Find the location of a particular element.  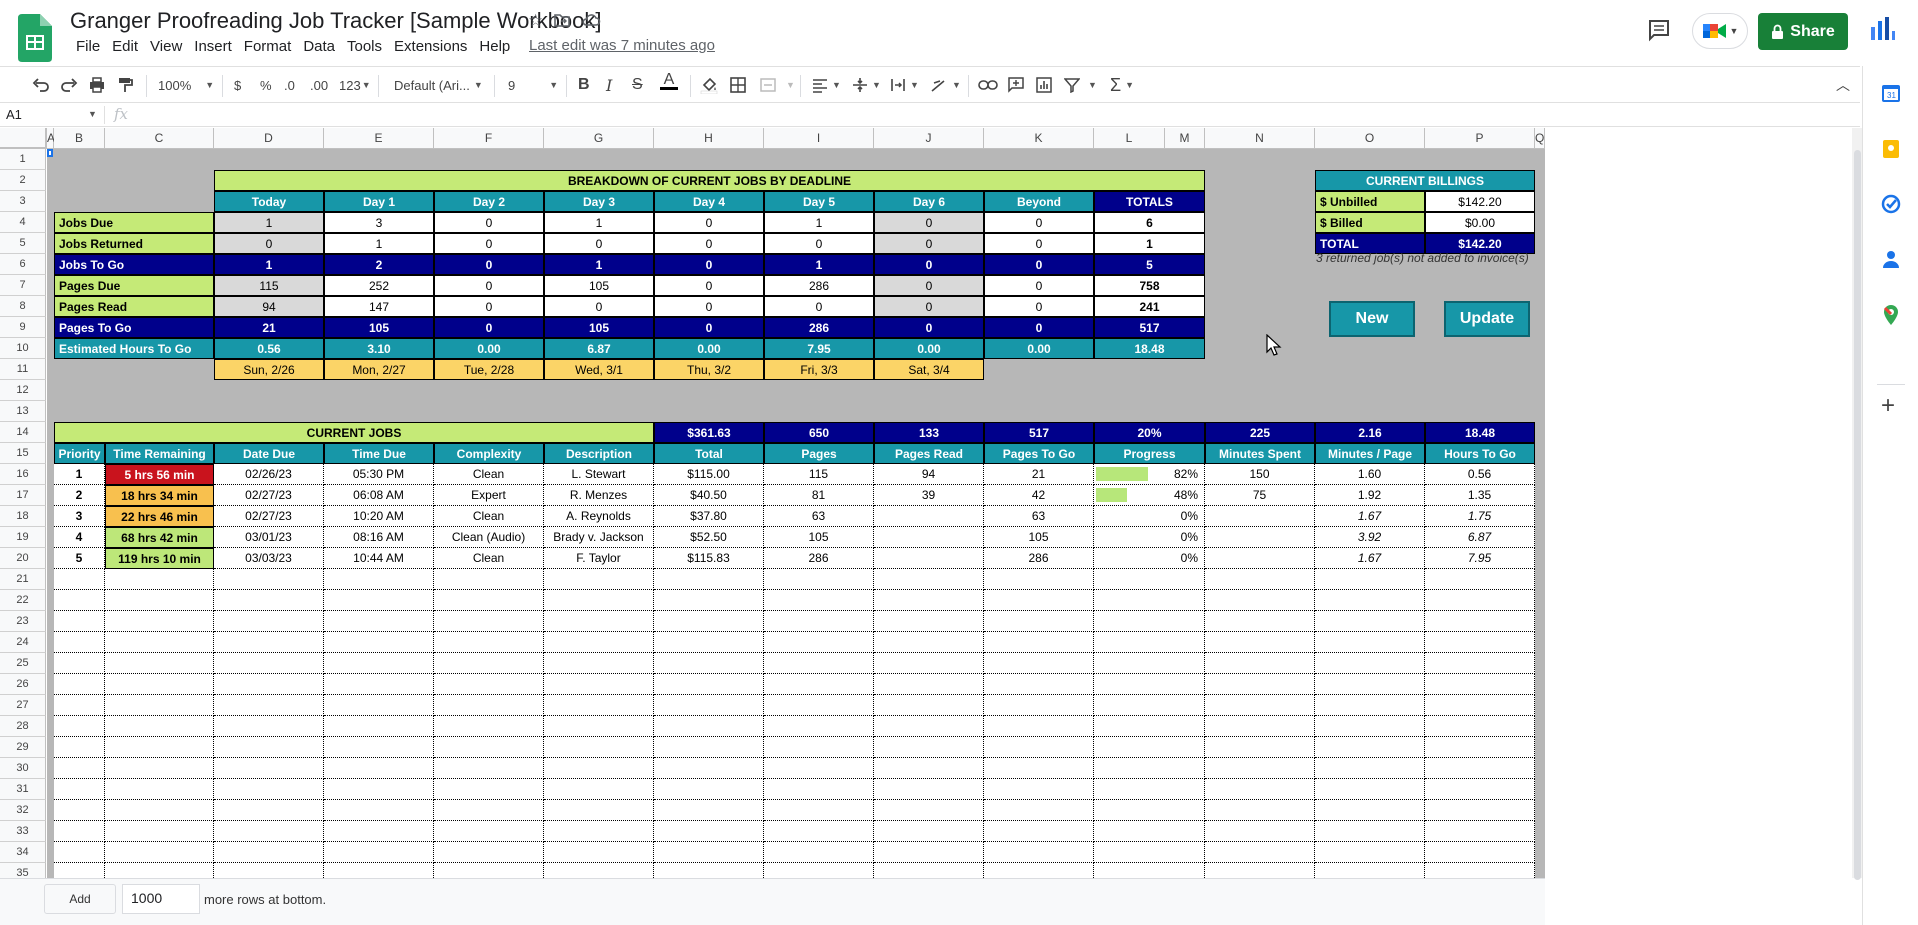

row-header-23: 23 is located at coordinates (23, 621).